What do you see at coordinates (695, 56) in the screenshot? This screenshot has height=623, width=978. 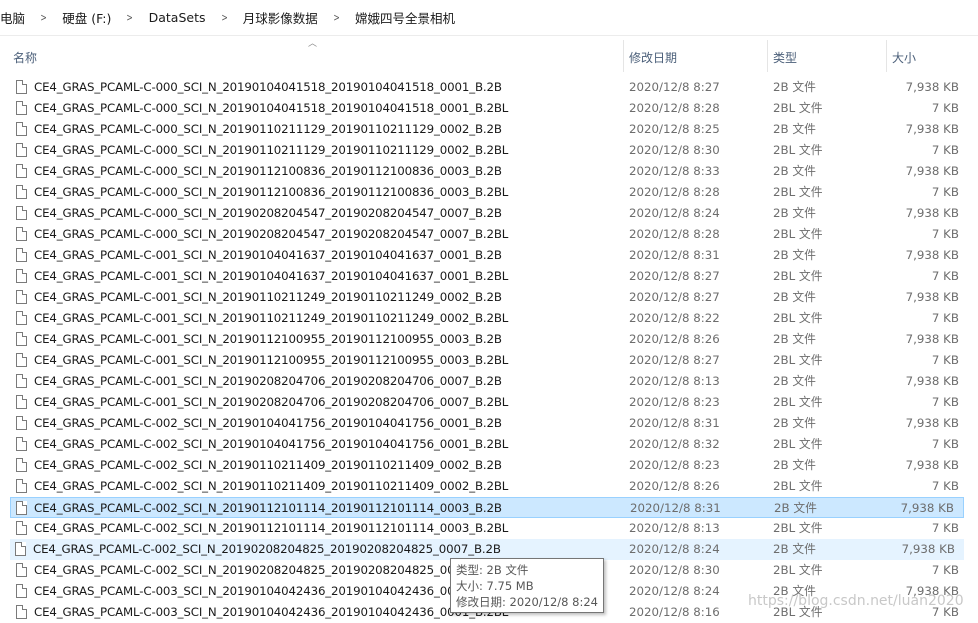 I see `column-date-header: 修改日期` at bounding box center [695, 56].